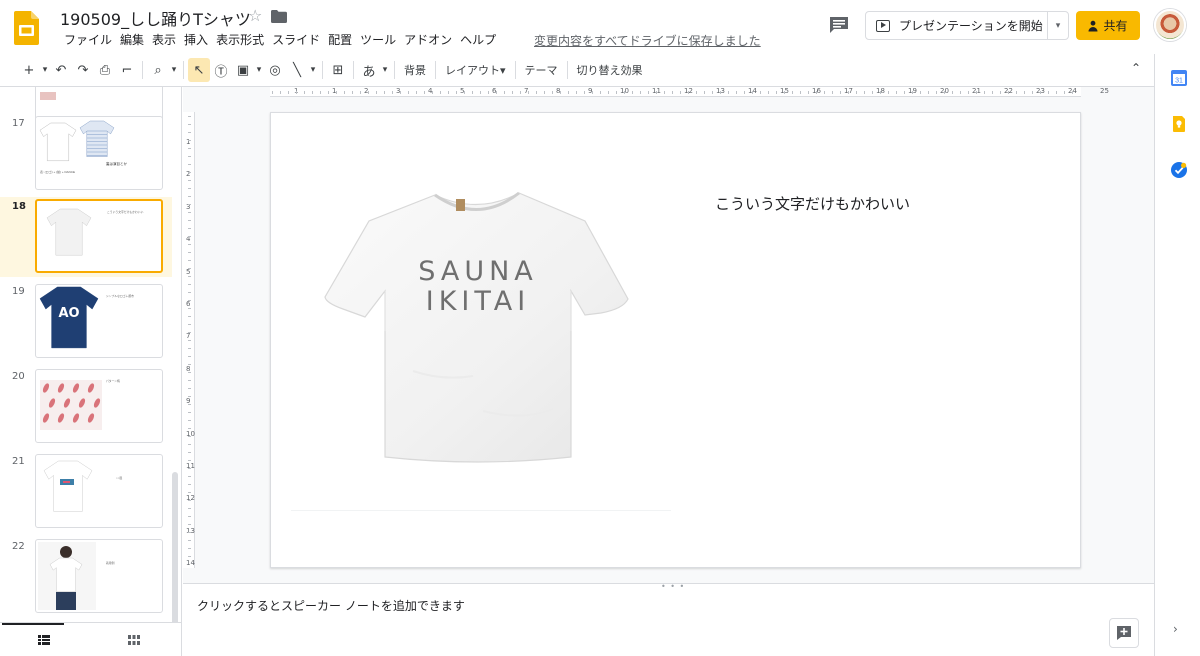 This screenshot has height=656, width=1200. Describe the element at coordinates (255, 15) in the screenshot. I see `star-icon: ☆` at that location.